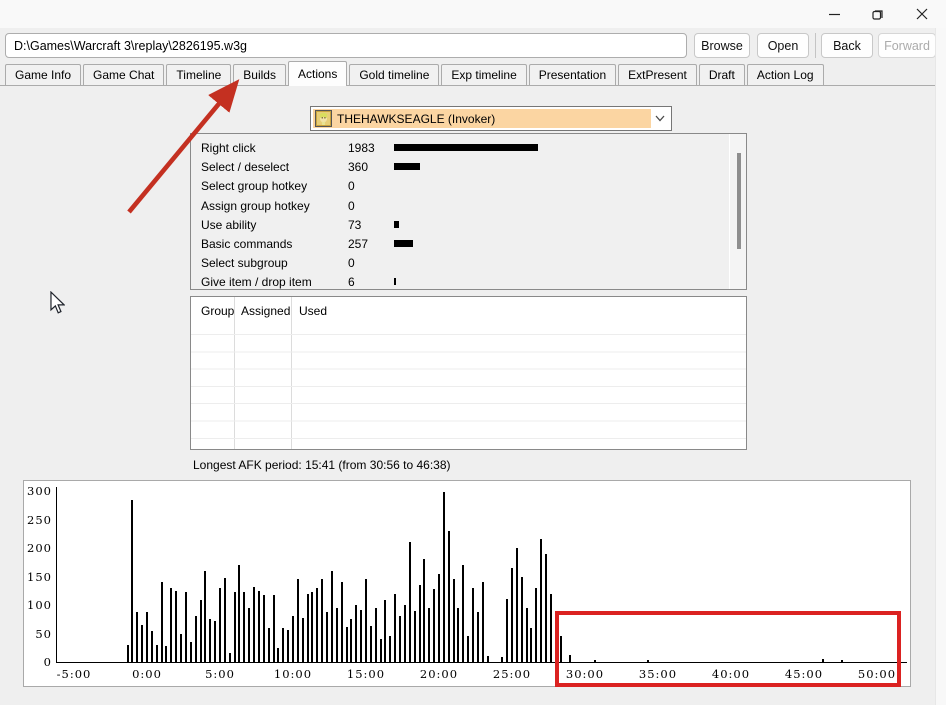  I want to click on forward-button: Forward, so click(907, 45).